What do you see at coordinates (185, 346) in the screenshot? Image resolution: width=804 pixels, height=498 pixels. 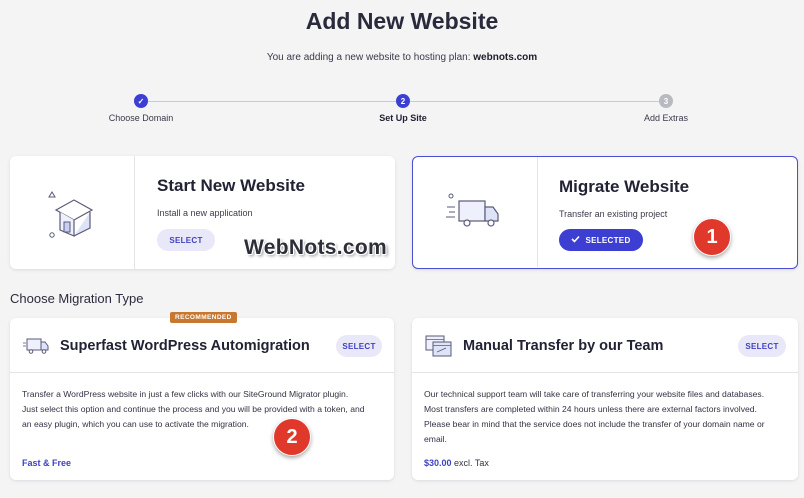 I see `automigration-title: Superfast WordPress Automigration` at bounding box center [185, 346].